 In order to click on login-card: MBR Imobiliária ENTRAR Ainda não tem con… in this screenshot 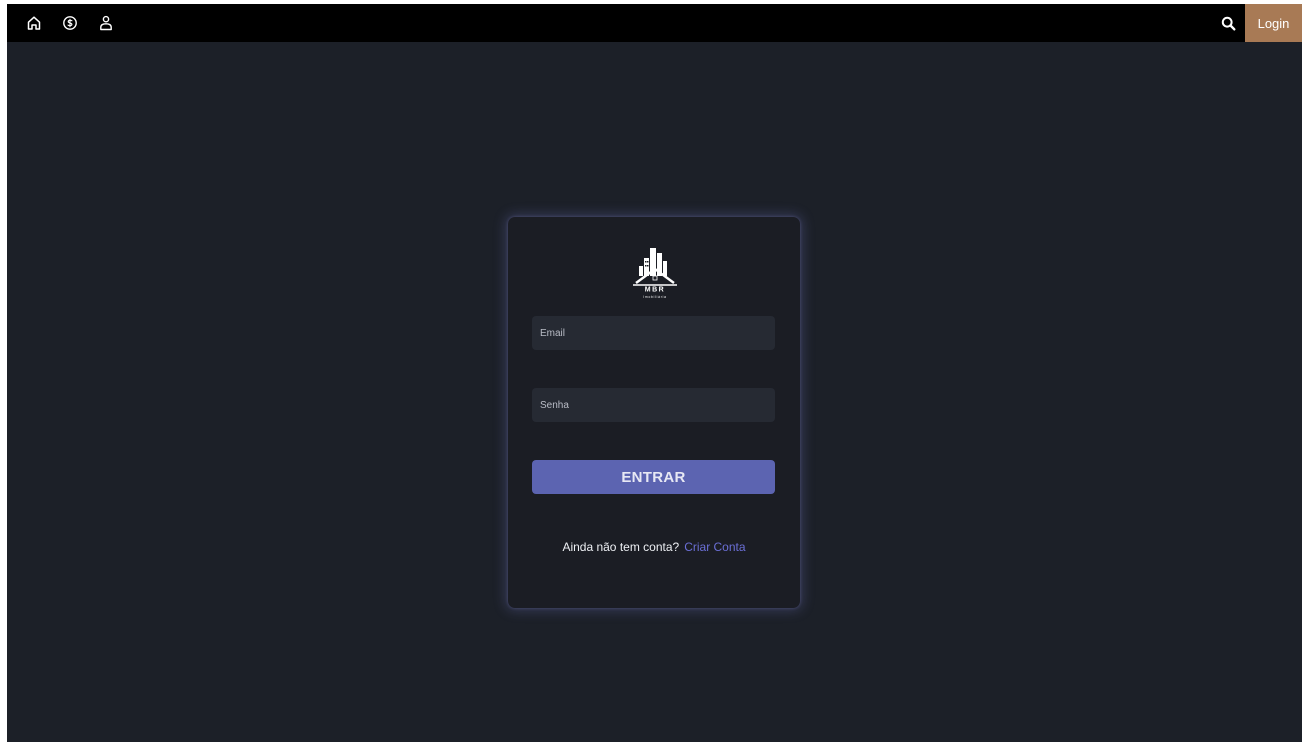, I will do `click(654, 412)`.